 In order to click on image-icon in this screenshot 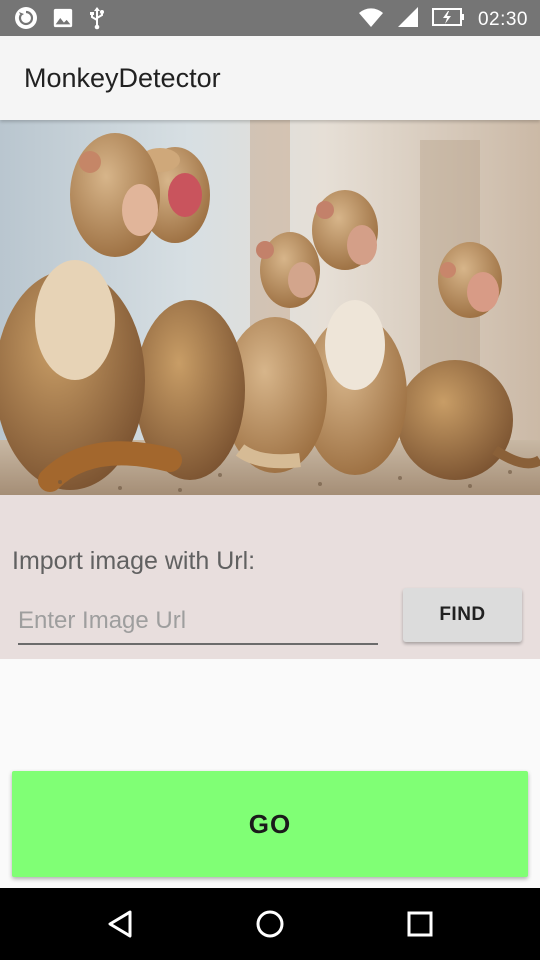, I will do `click(63, 20)`.